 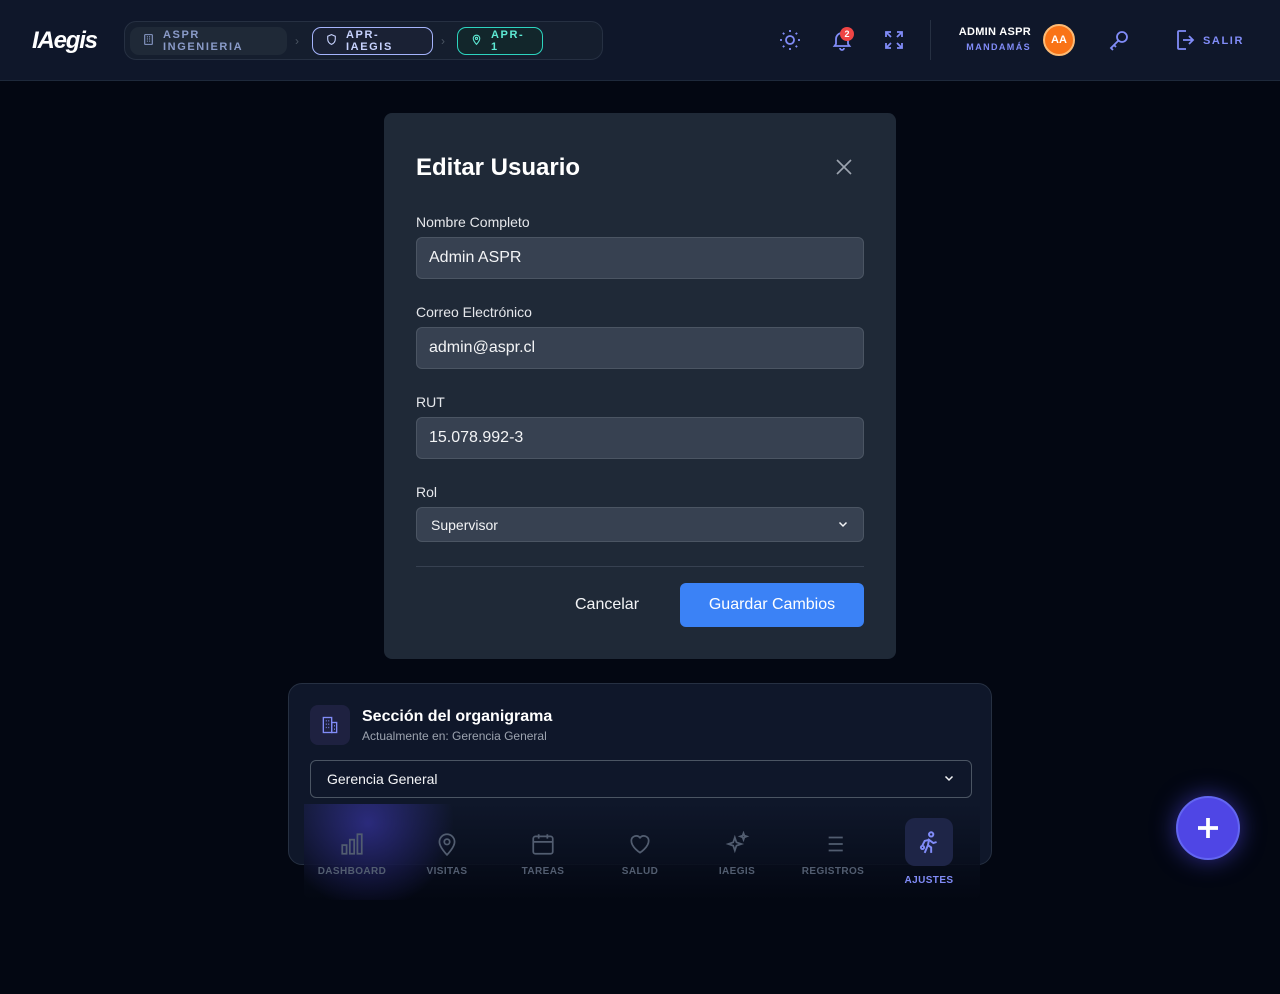 I want to click on settings-person-icon, so click(x=928, y=842).